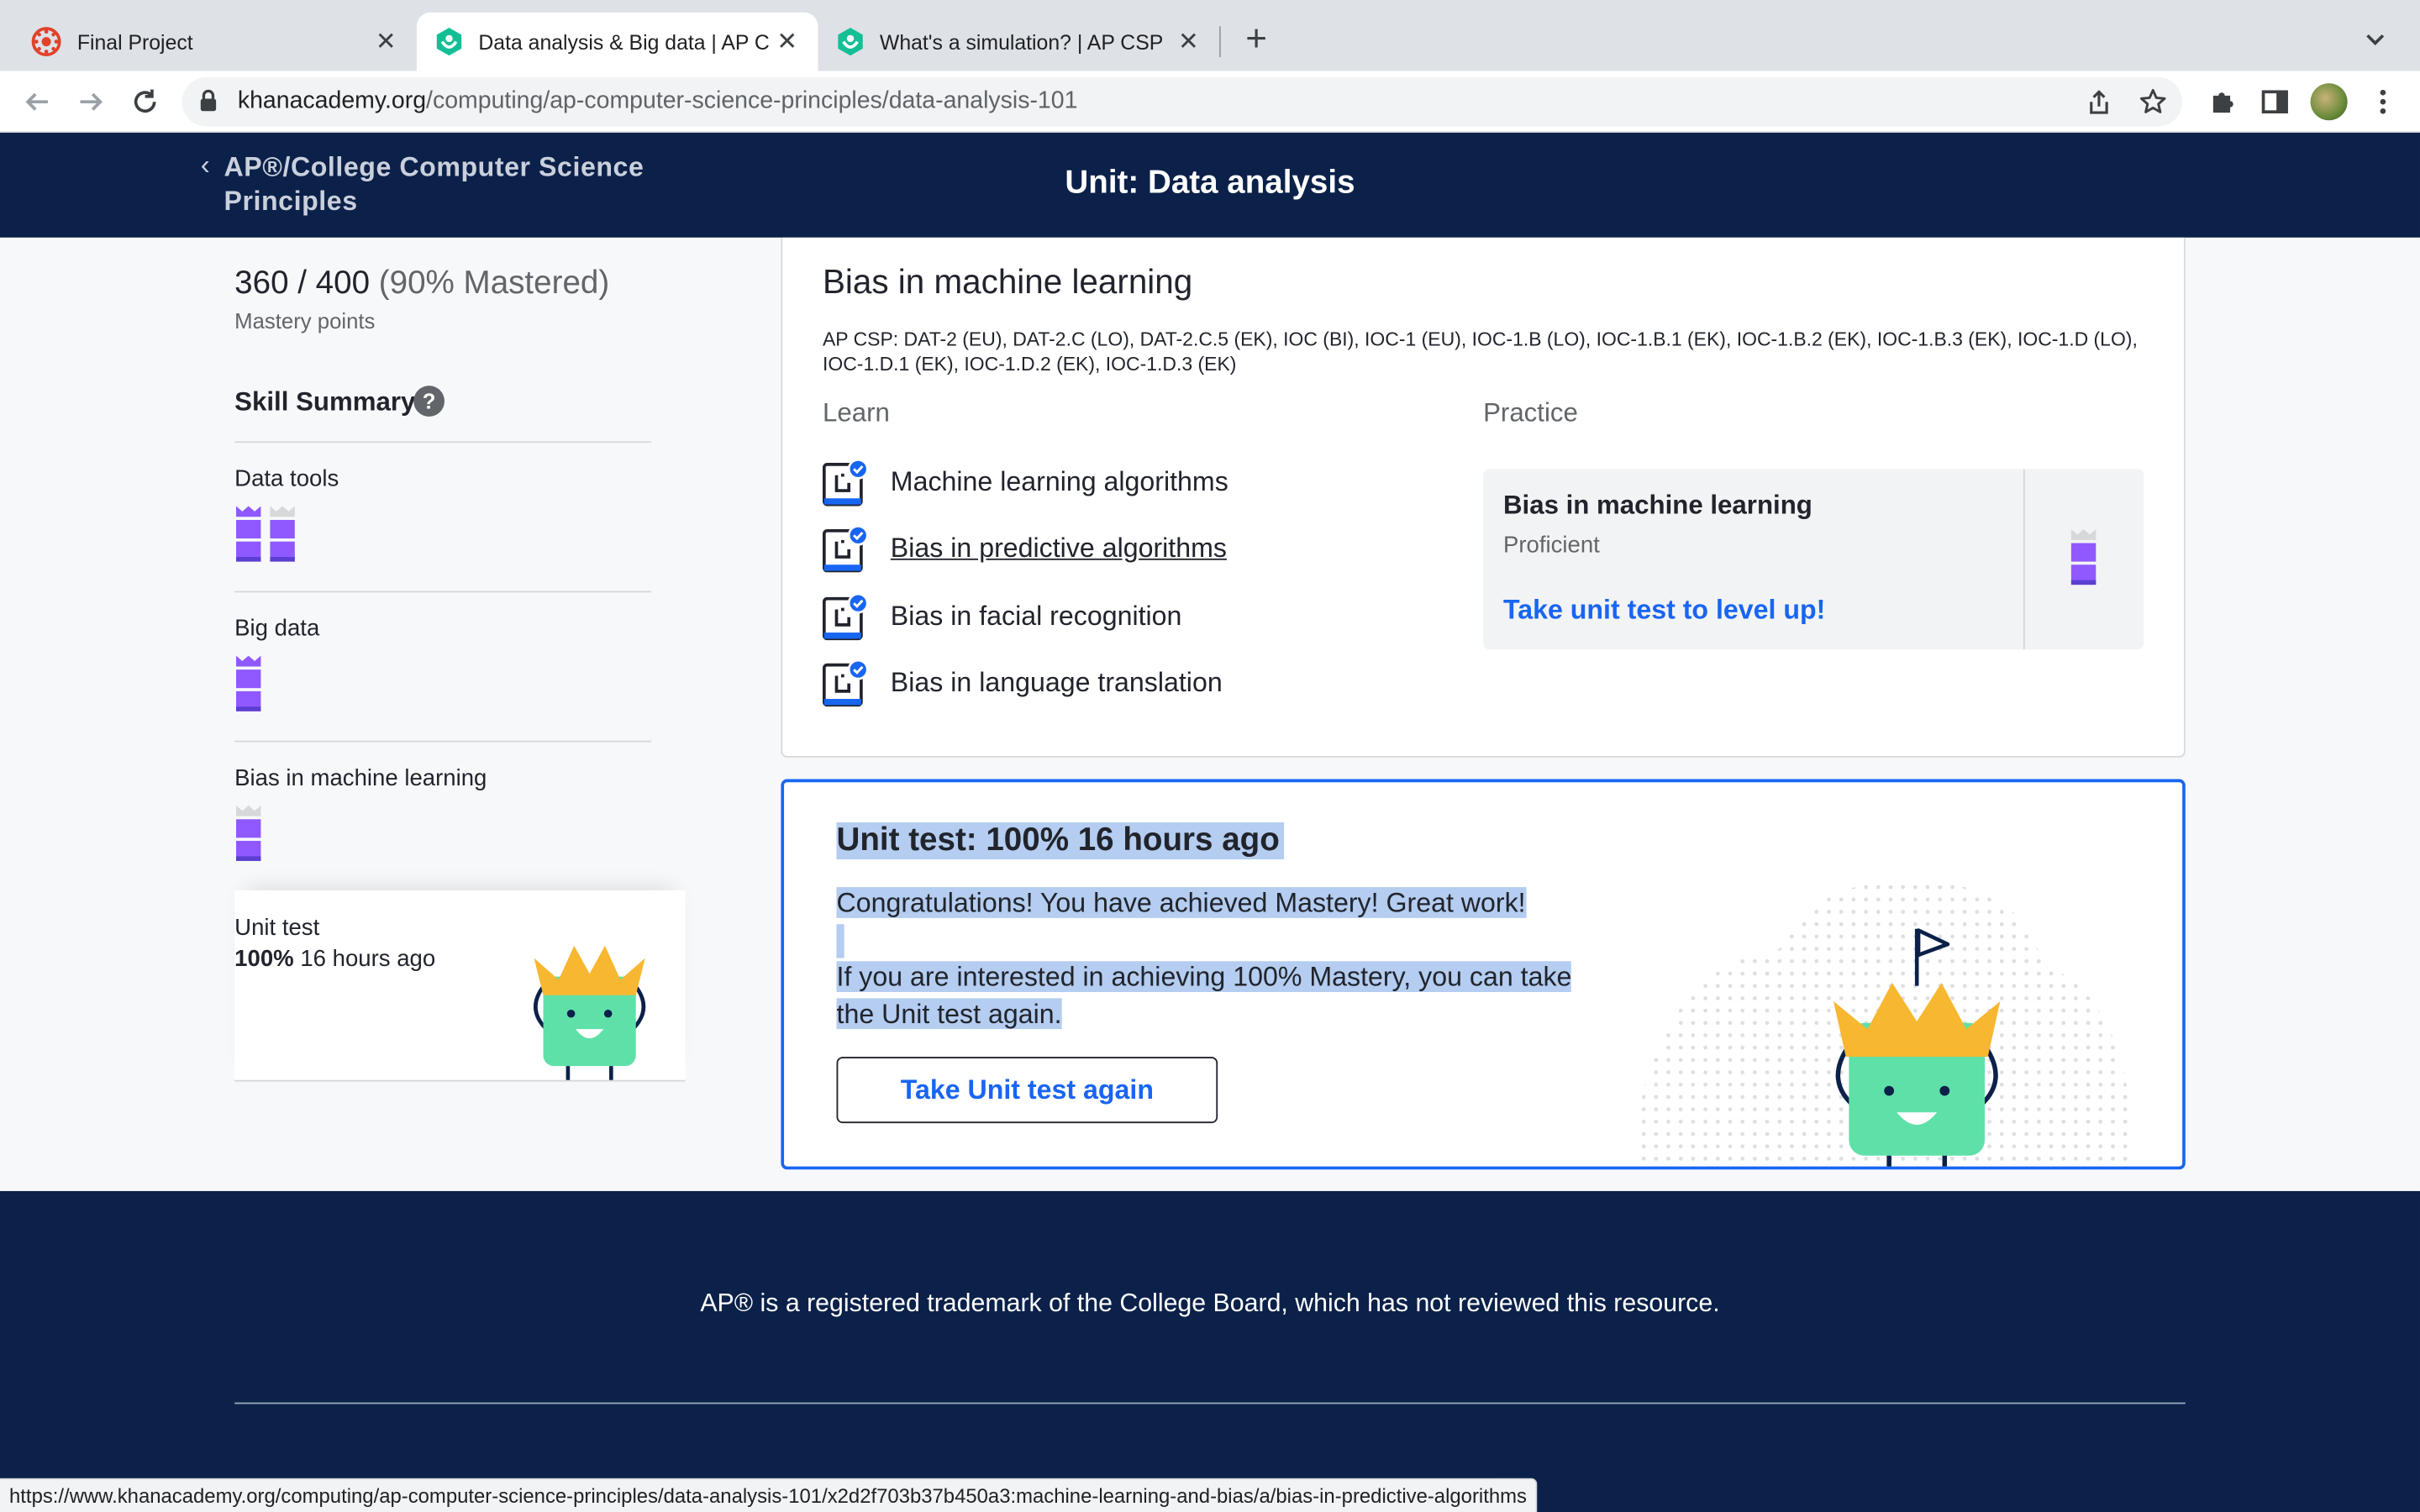 Image resolution: width=2420 pixels, height=1512 pixels. I want to click on selection-highlight, so click(840, 941).